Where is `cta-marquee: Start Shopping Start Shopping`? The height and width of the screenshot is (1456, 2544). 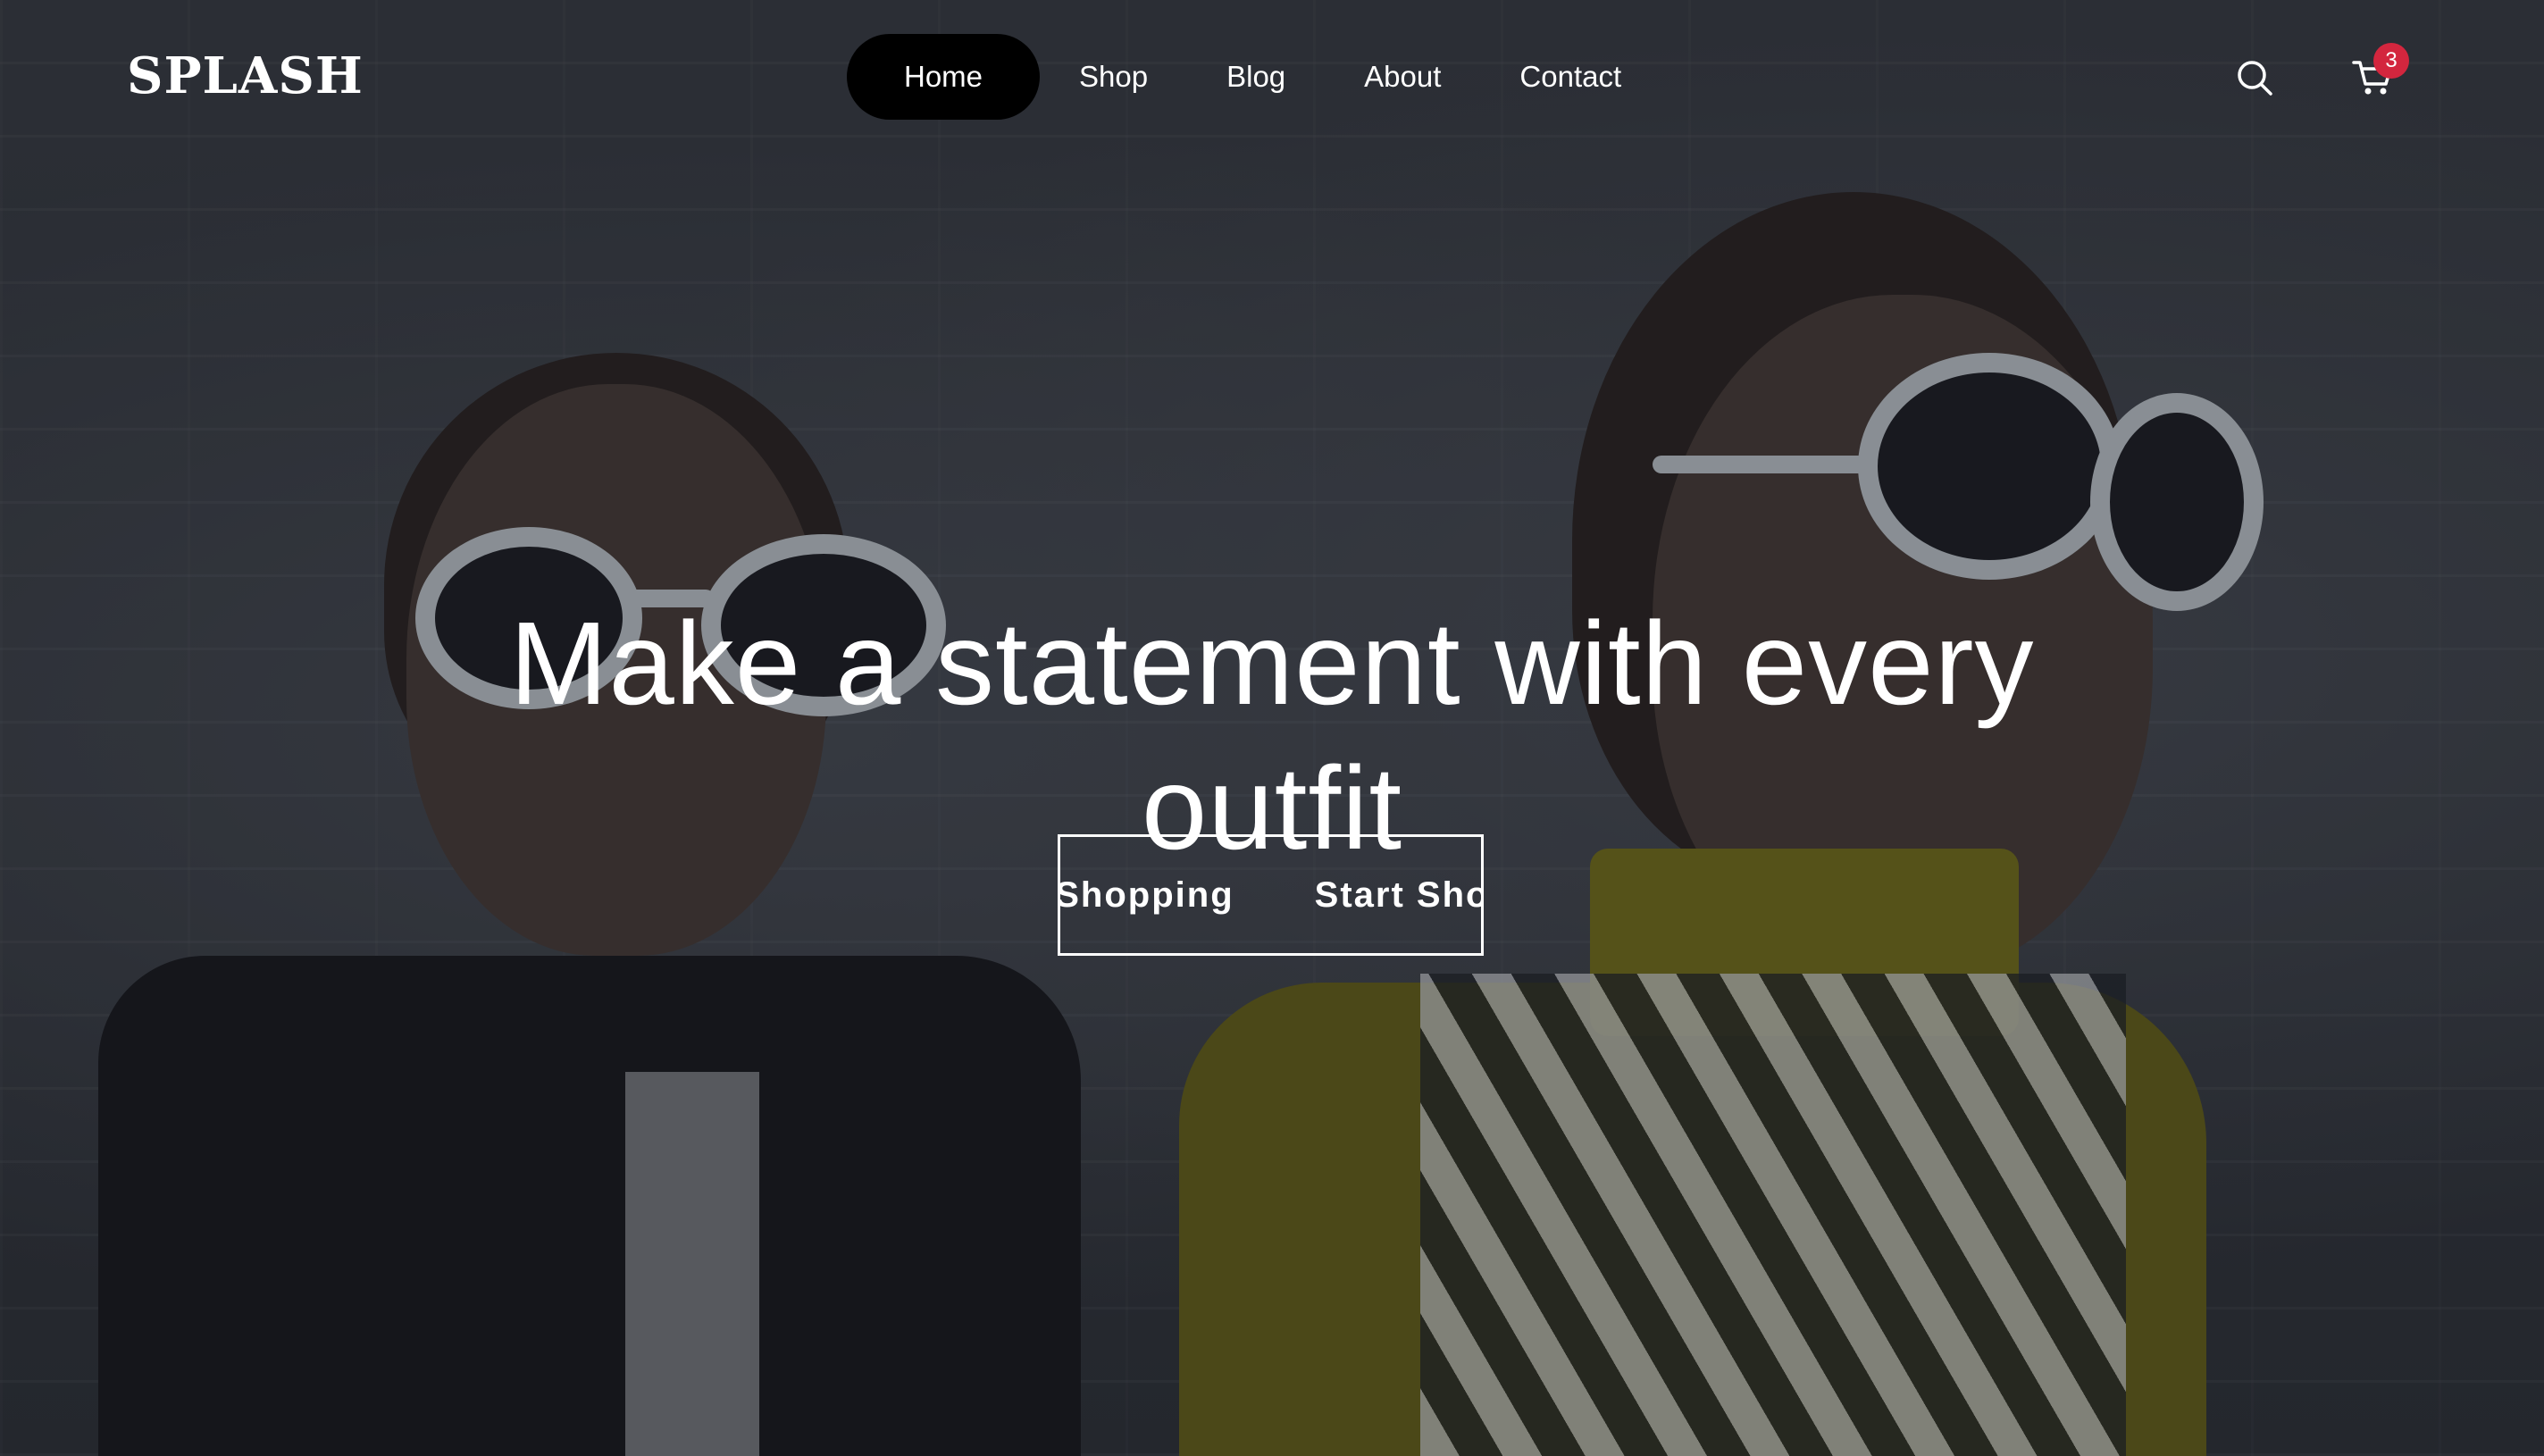 cta-marquee: Start Shopping Start Shopping is located at coordinates (1269, 895).